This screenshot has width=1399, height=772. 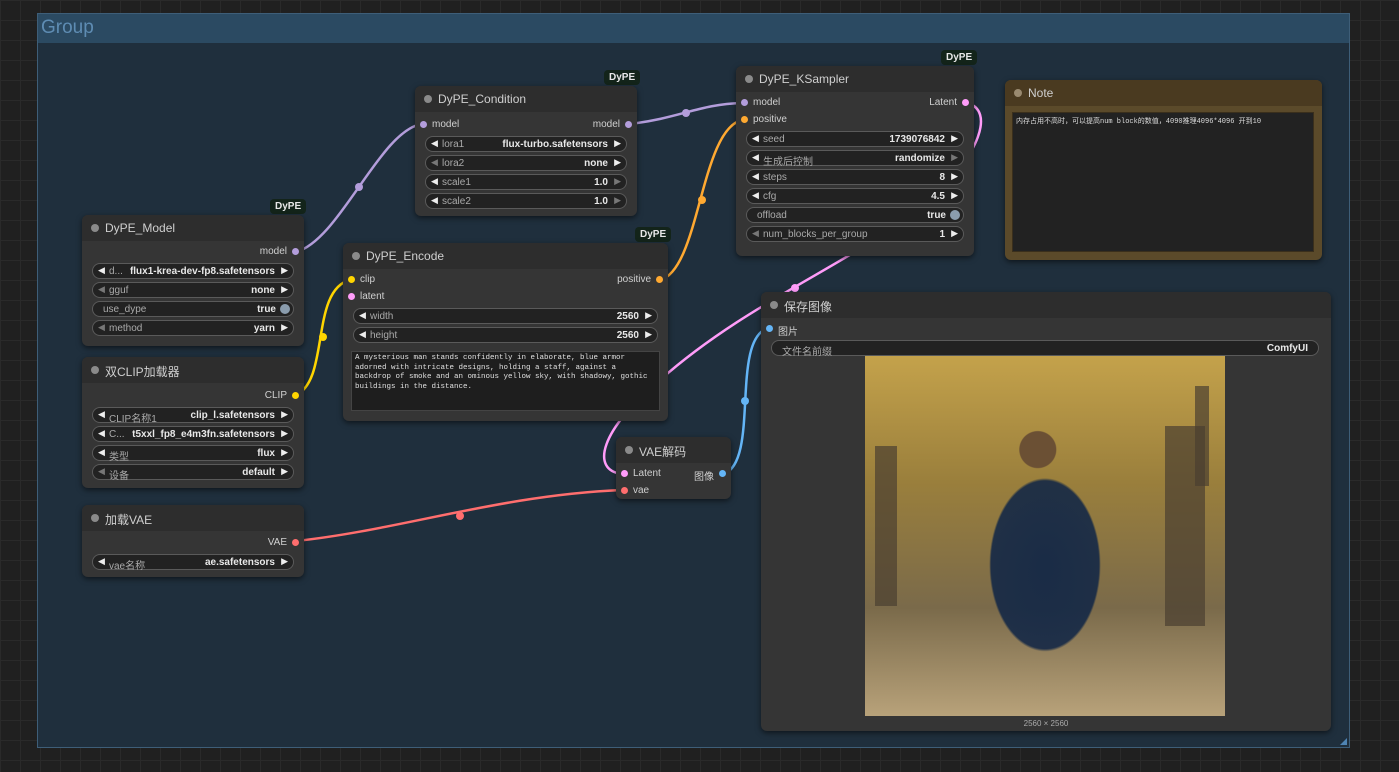 I want to click on node-header: 双CLIP加载器, so click(x=193, y=370).